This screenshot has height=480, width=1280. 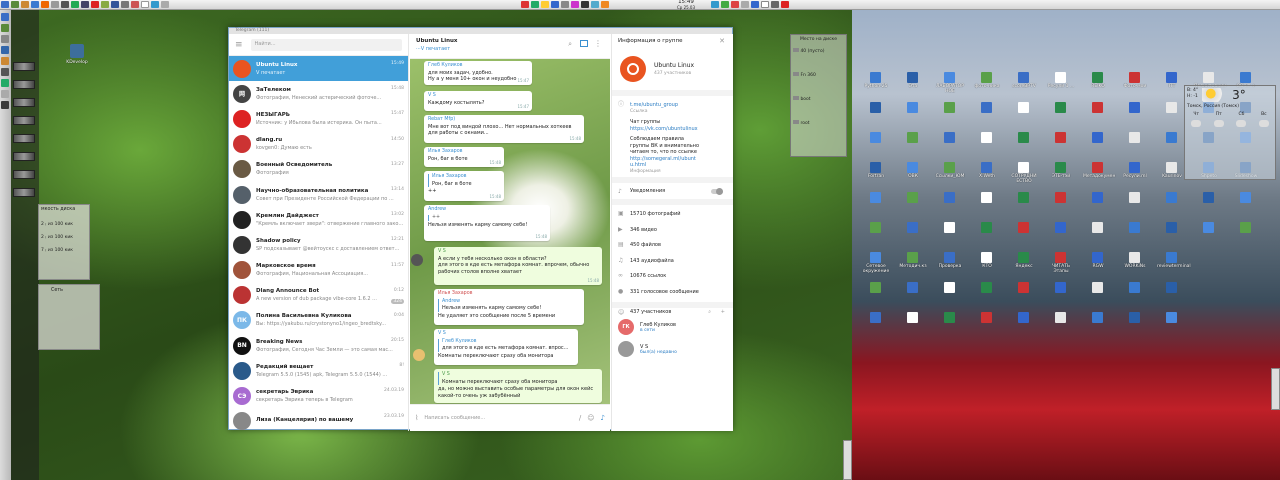 What do you see at coordinates (672, 188) in the screenshot?
I see `notifications-row: ♪ Уведомления` at bounding box center [672, 188].